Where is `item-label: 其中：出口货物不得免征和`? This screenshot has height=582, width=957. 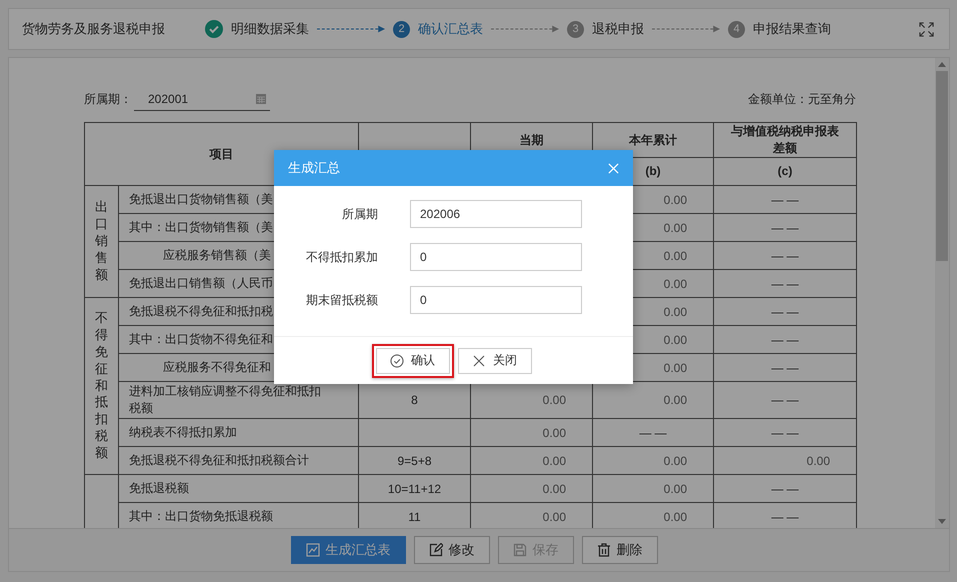
item-label: 其中：出口货物不得免征和 is located at coordinates (201, 339).